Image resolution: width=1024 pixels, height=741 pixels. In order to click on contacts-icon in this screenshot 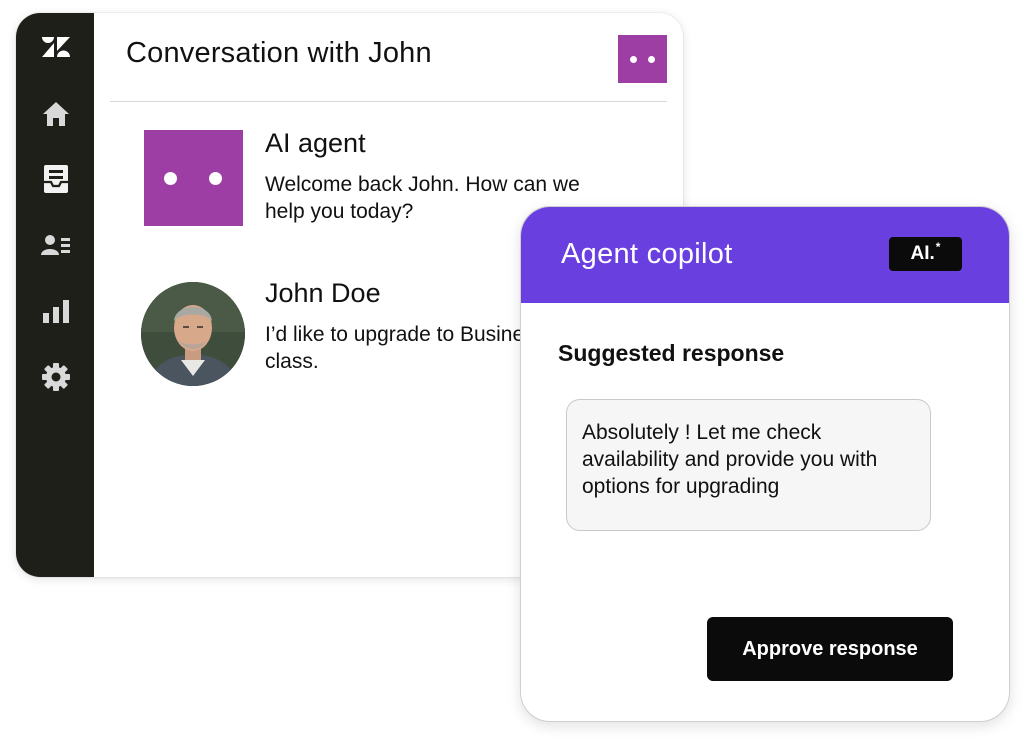, I will do `click(56, 245)`.